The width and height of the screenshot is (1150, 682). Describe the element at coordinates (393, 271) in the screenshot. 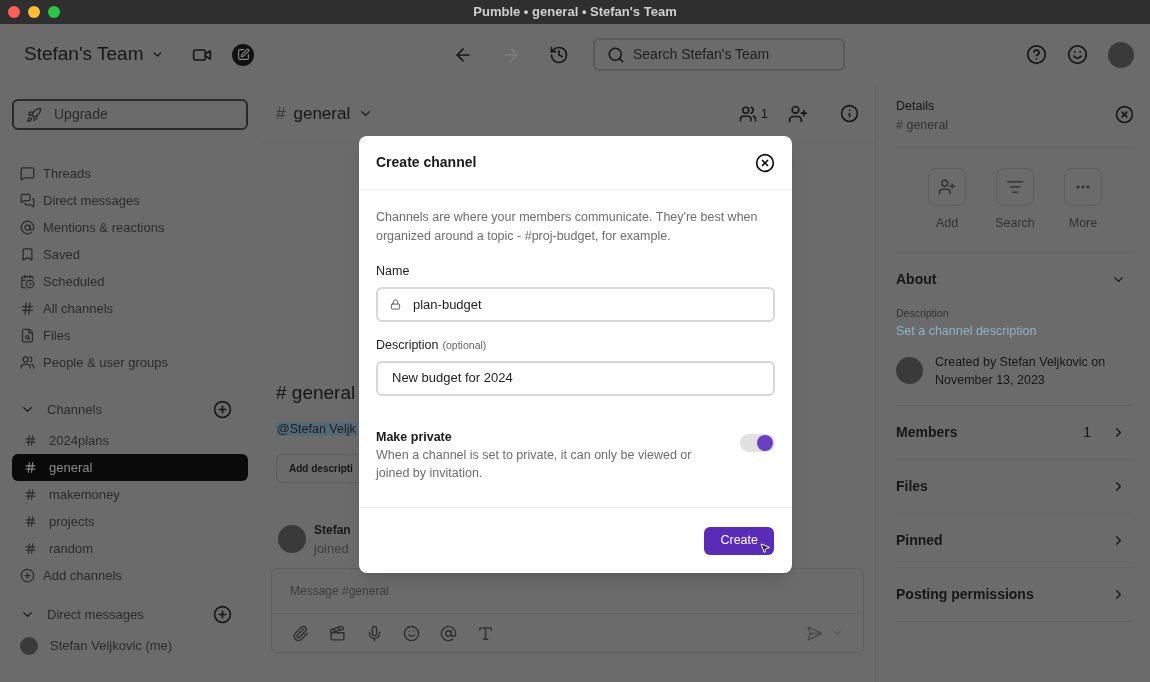

I see `field-label: Name` at that location.